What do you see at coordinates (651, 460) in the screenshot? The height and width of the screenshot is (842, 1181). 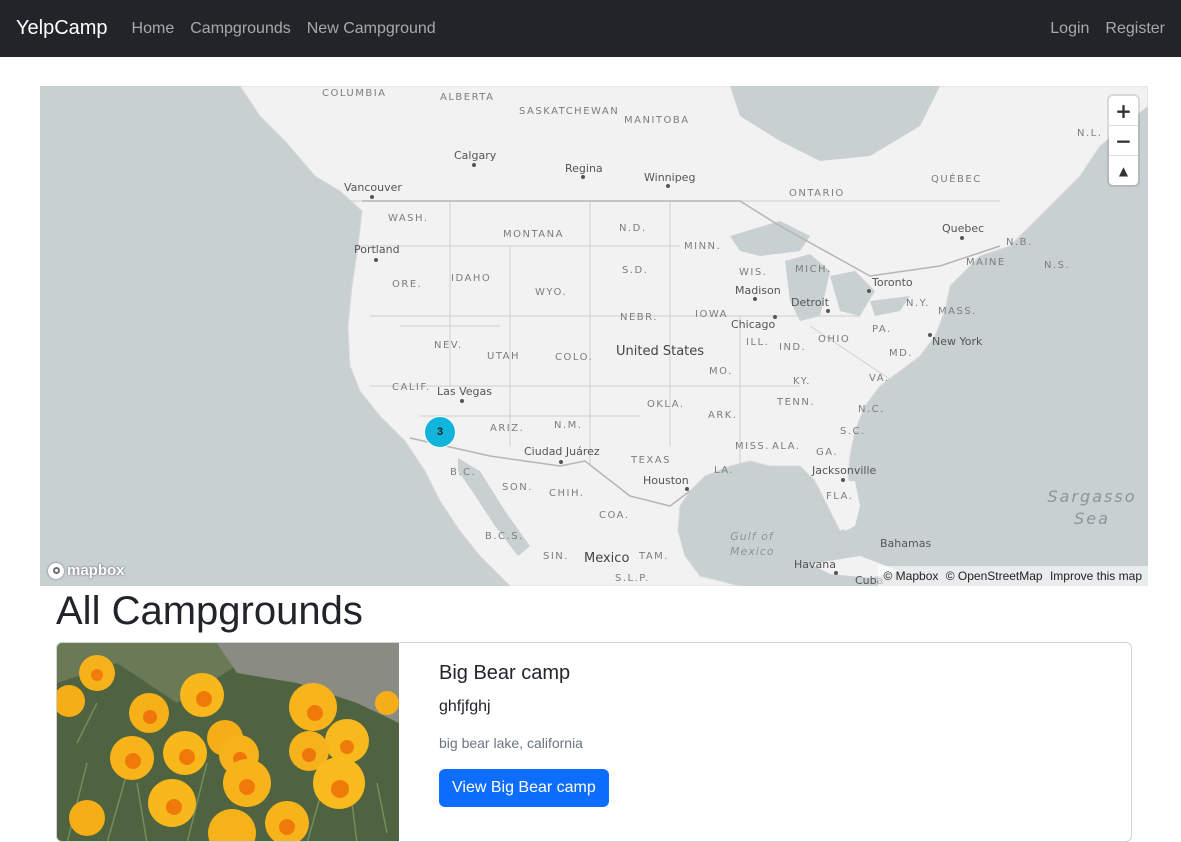 I see `map-province-label: TEXAS` at bounding box center [651, 460].